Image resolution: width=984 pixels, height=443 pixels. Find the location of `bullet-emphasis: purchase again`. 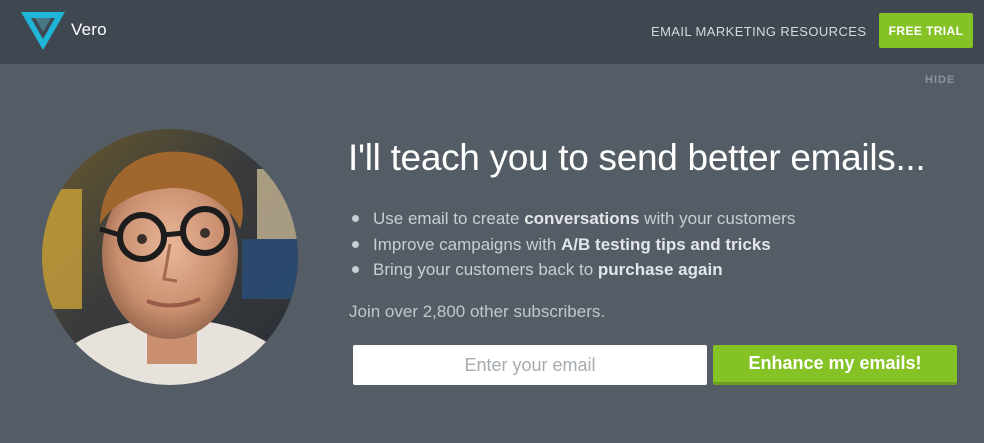

bullet-emphasis: purchase again is located at coordinates (660, 269).